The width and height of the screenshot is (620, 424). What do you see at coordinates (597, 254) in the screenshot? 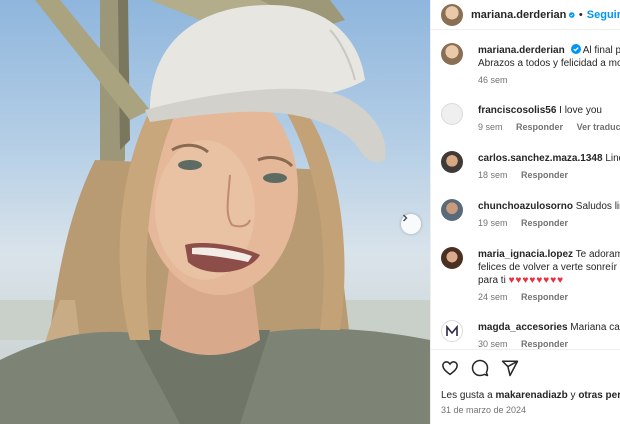
I see `comment-text: Te adoramo` at bounding box center [597, 254].